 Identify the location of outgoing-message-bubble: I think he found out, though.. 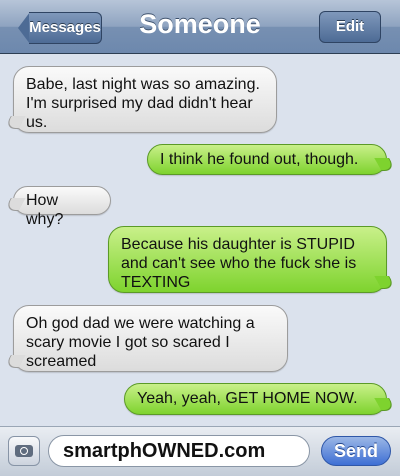
(267, 159).